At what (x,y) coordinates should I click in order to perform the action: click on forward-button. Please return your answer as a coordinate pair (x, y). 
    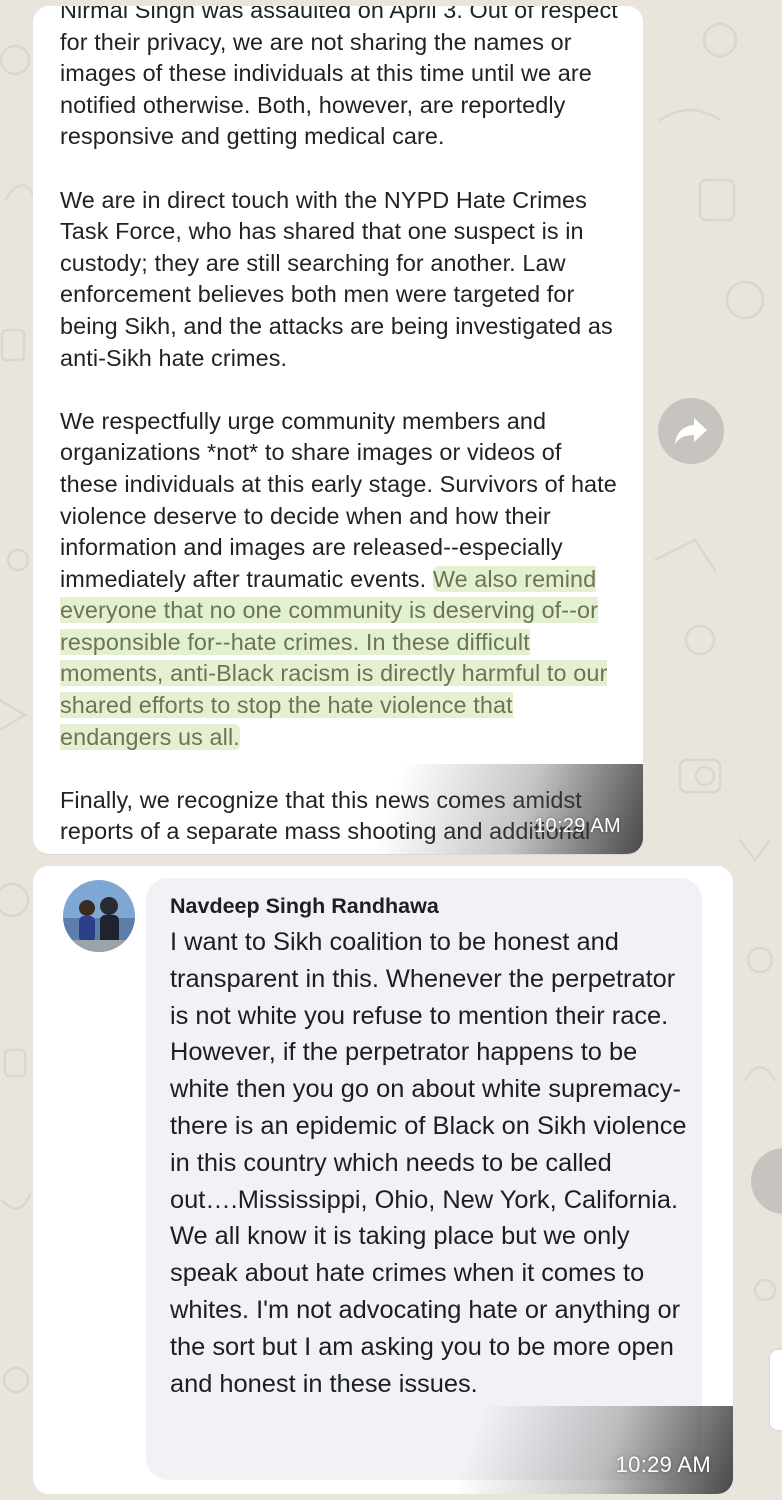
    Looking at the image, I should click on (691, 431).